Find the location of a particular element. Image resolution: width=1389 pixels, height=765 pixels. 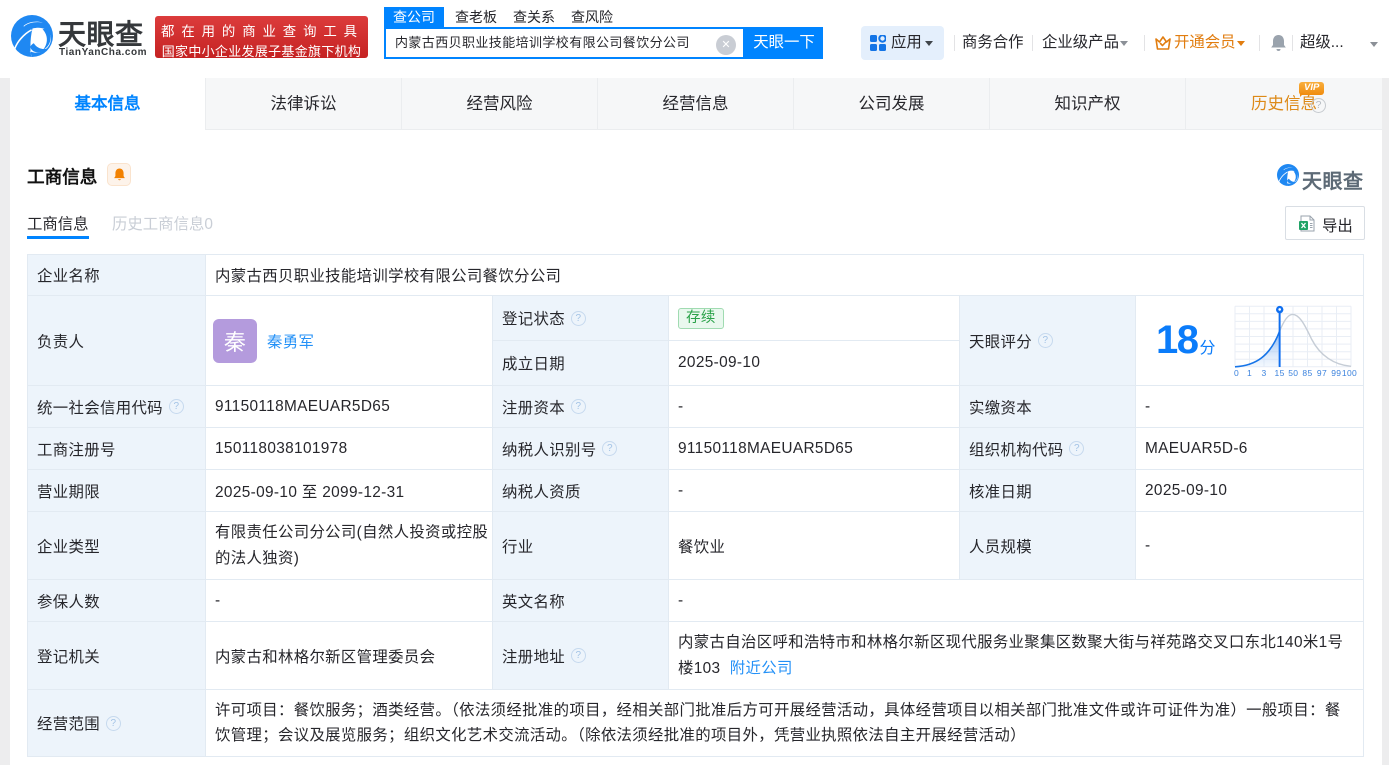

svg-text: 97 is located at coordinates (1322, 373).